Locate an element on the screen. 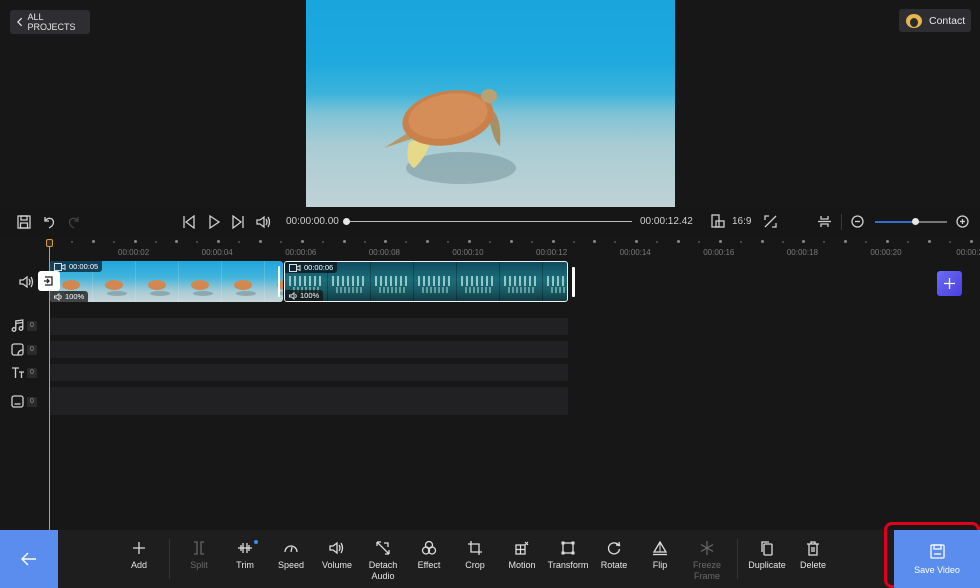 The image size is (980, 588). seek-handle is located at coordinates (346, 221).